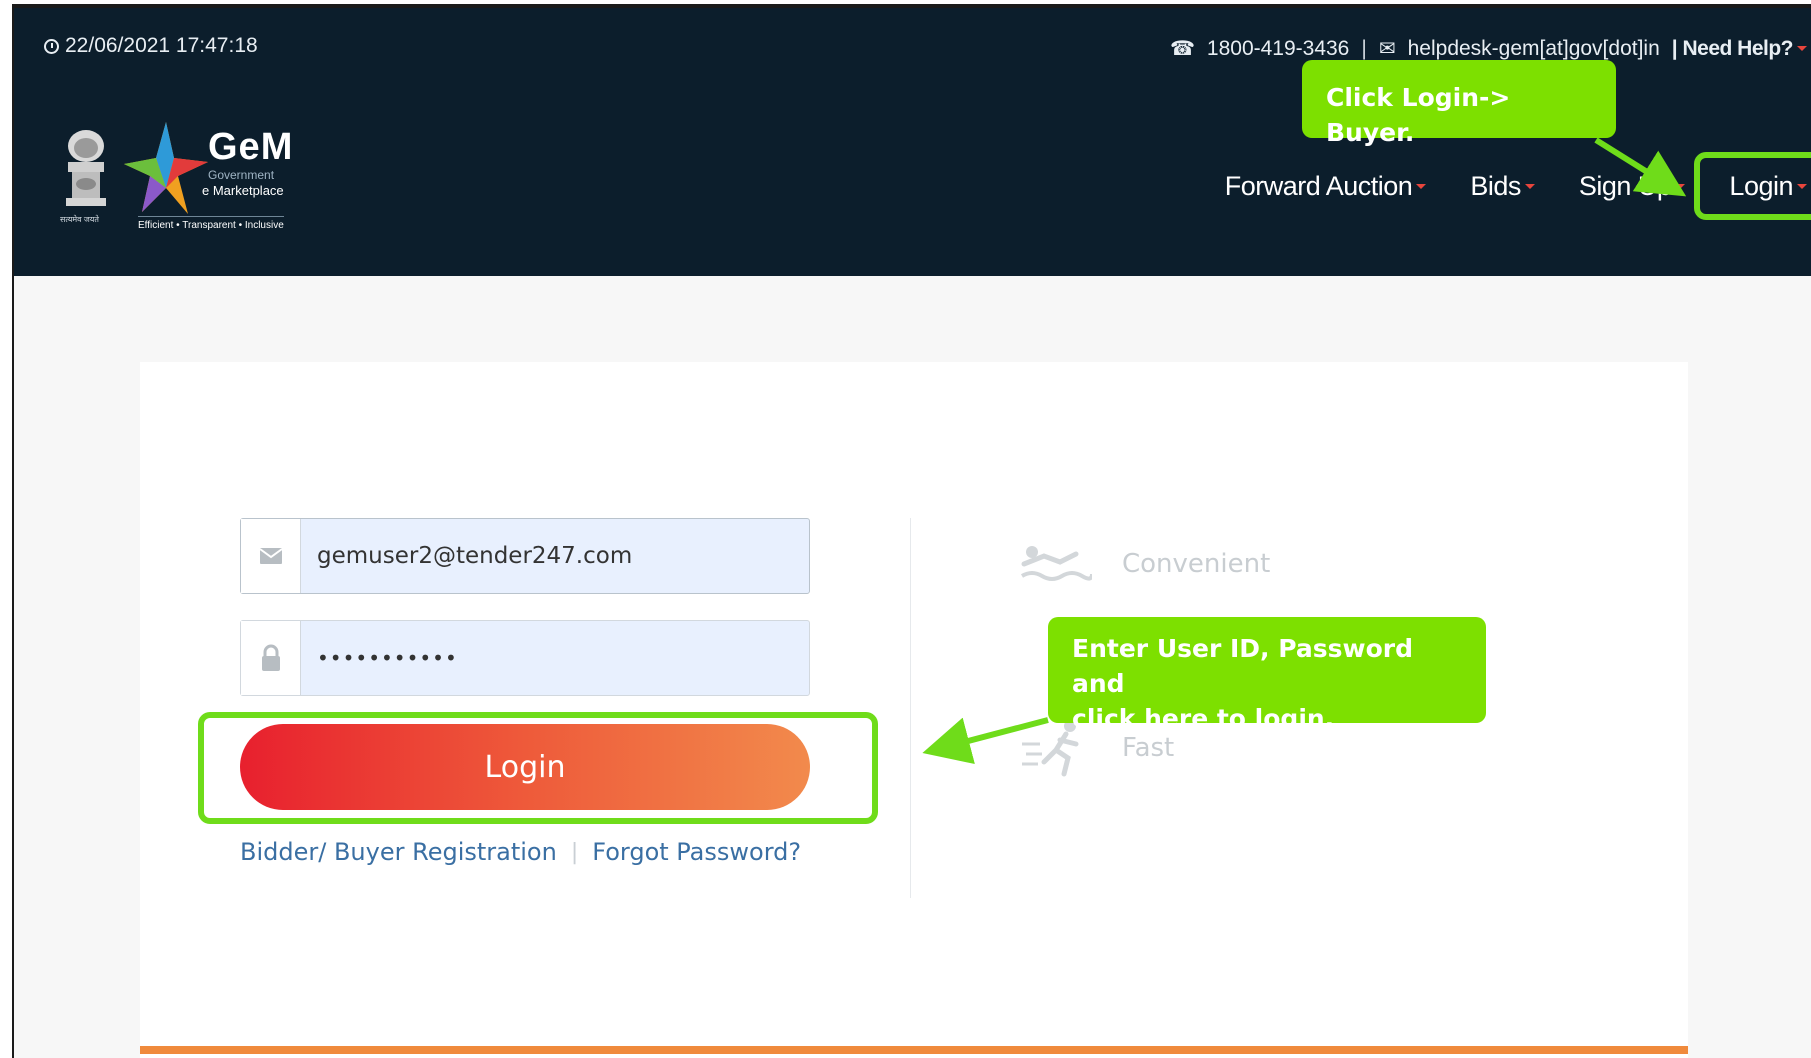 The height and width of the screenshot is (1058, 1811). I want to click on password-input, so click(555, 658).